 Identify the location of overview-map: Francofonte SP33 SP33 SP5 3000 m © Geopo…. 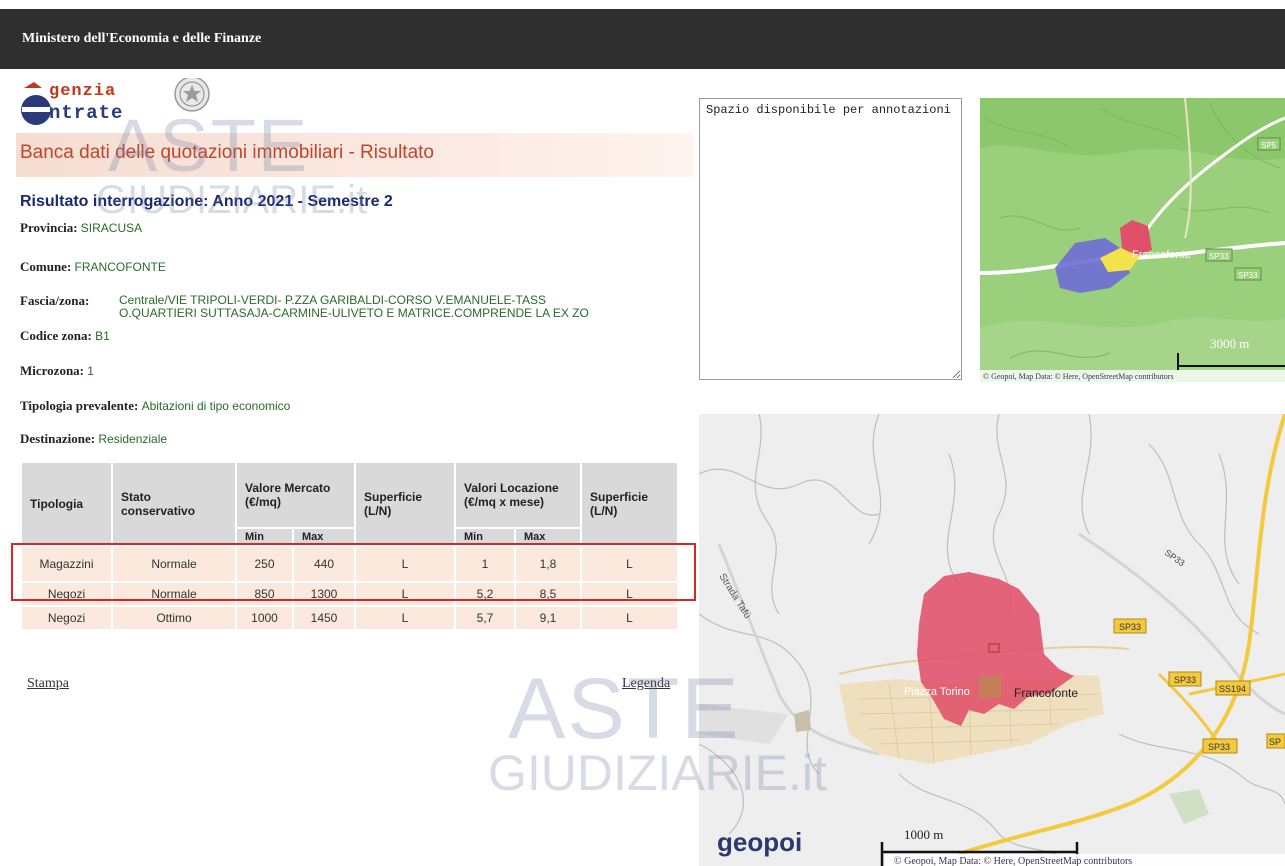
(1132, 240).